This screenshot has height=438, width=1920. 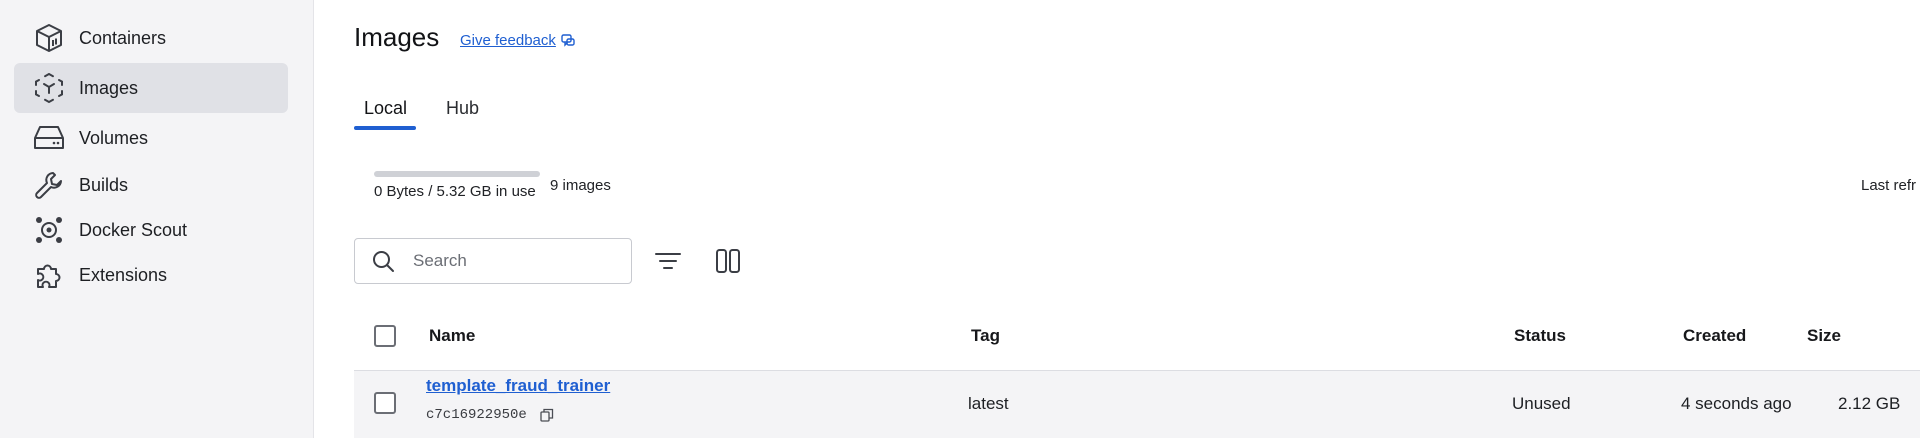 What do you see at coordinates (123, 274) in the screenshot?
I see `sidebar-item-label: Extensions` at bounding box center [123, 274].